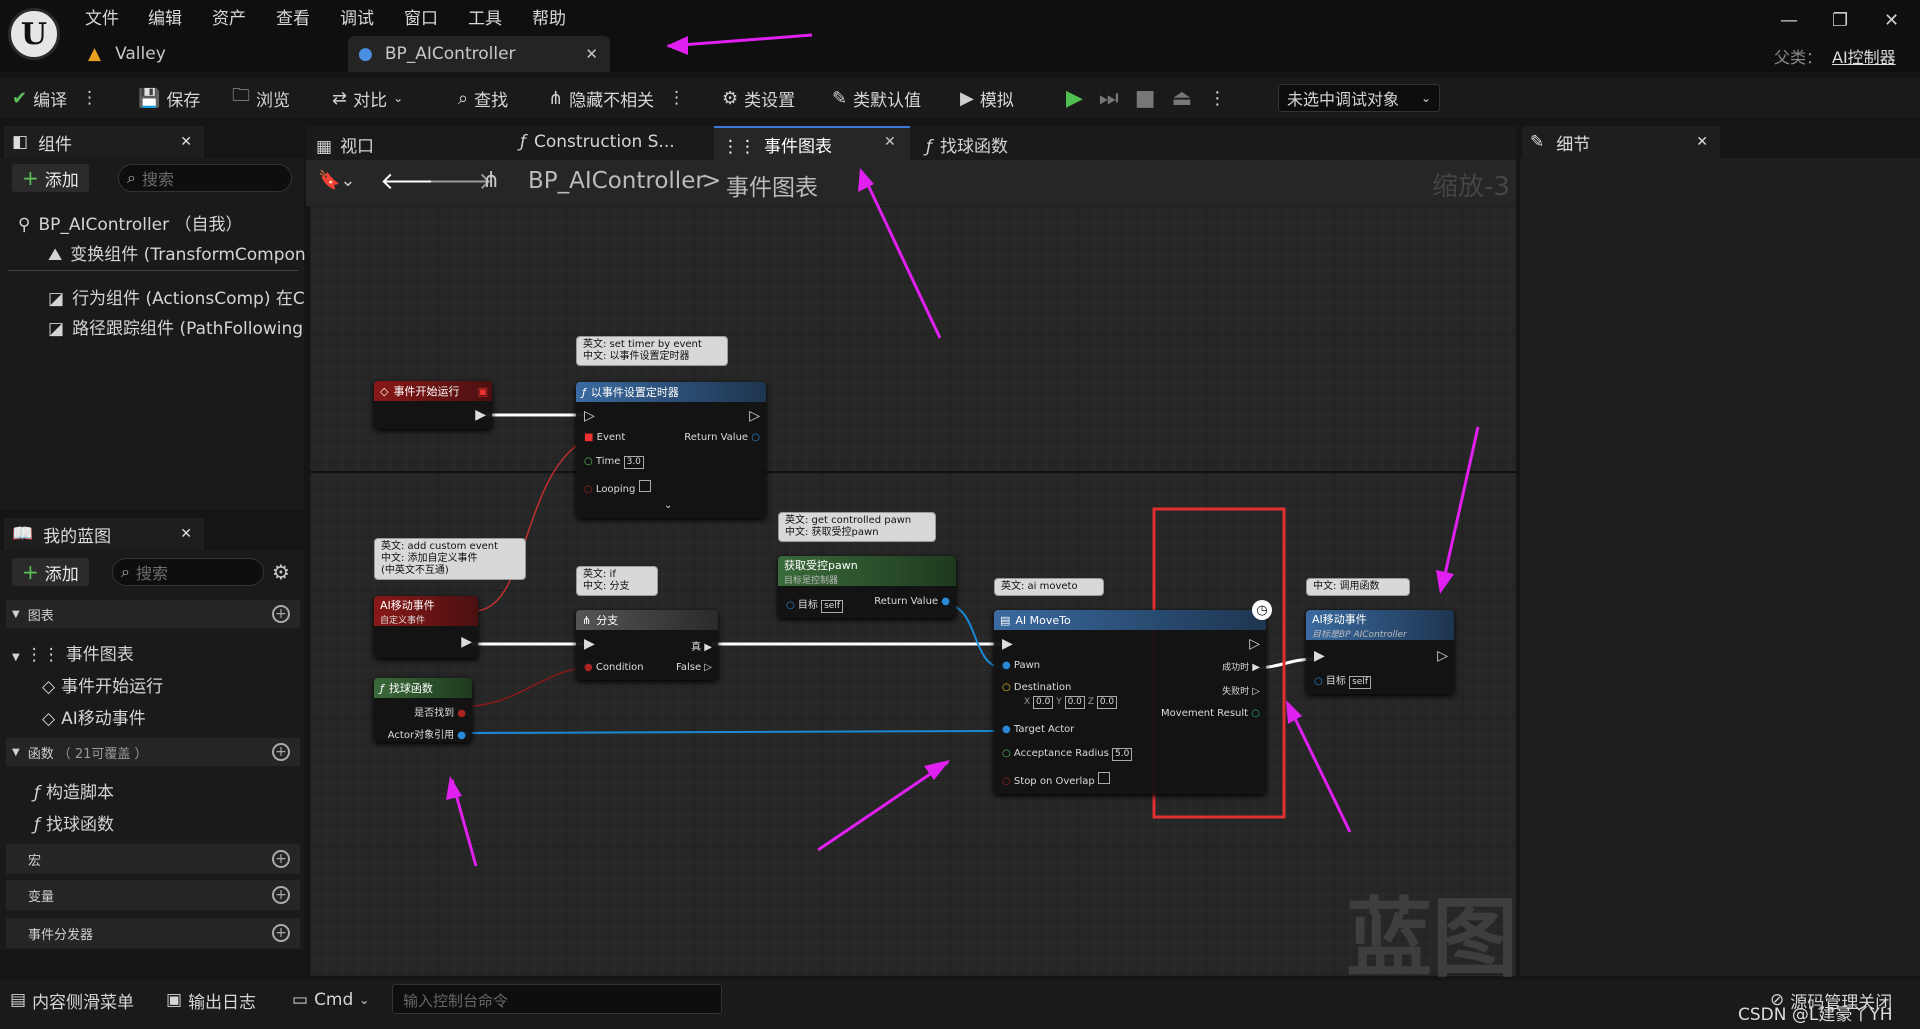  Describe the element at coordinates (557, 999) in the screenshot. I see `console-command-input: 输入控制台命令` at that location.